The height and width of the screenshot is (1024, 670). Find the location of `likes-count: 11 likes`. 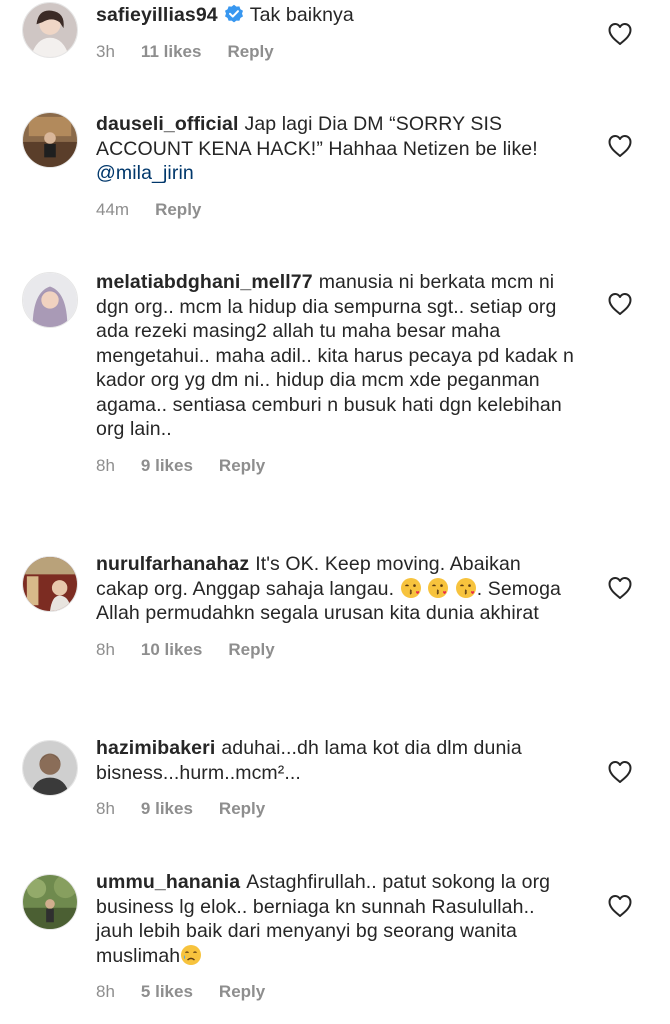

likes-count: 11 likes is located at coordinates (171, 52).